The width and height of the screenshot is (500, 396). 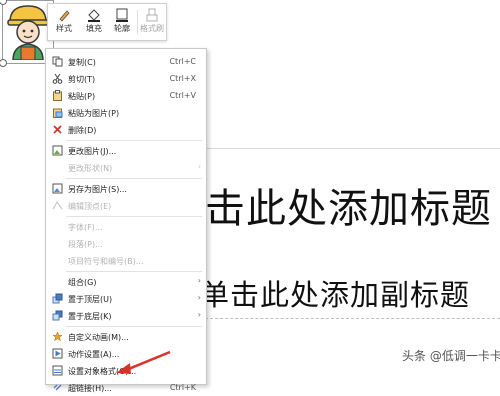 What do you see at coordinates (335, 293) in the screenshot?
I see `subtitle-placeholder-text: 单击此处添加副标题` at bounding box center [335, 293].